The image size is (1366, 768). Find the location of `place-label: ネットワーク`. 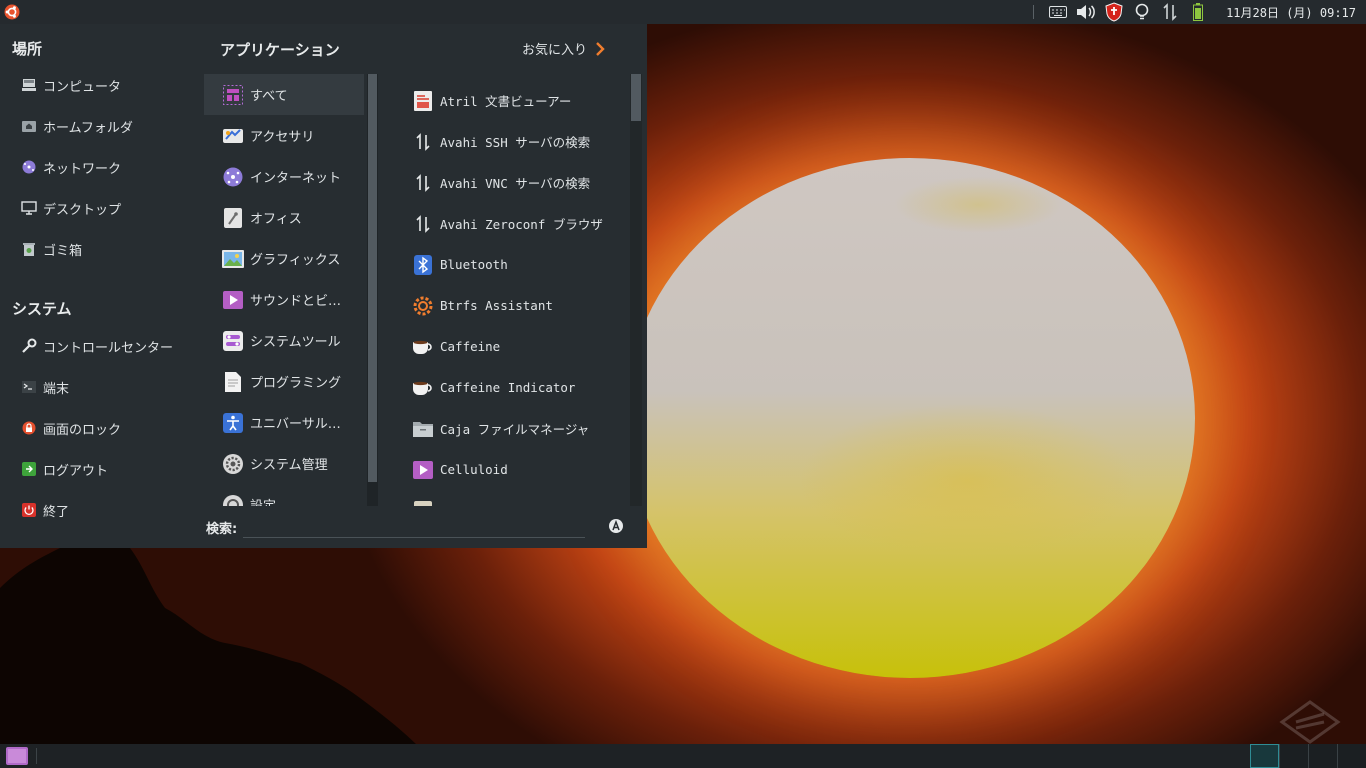

place-label: ネットワーク is located at coordinates (82, 169).